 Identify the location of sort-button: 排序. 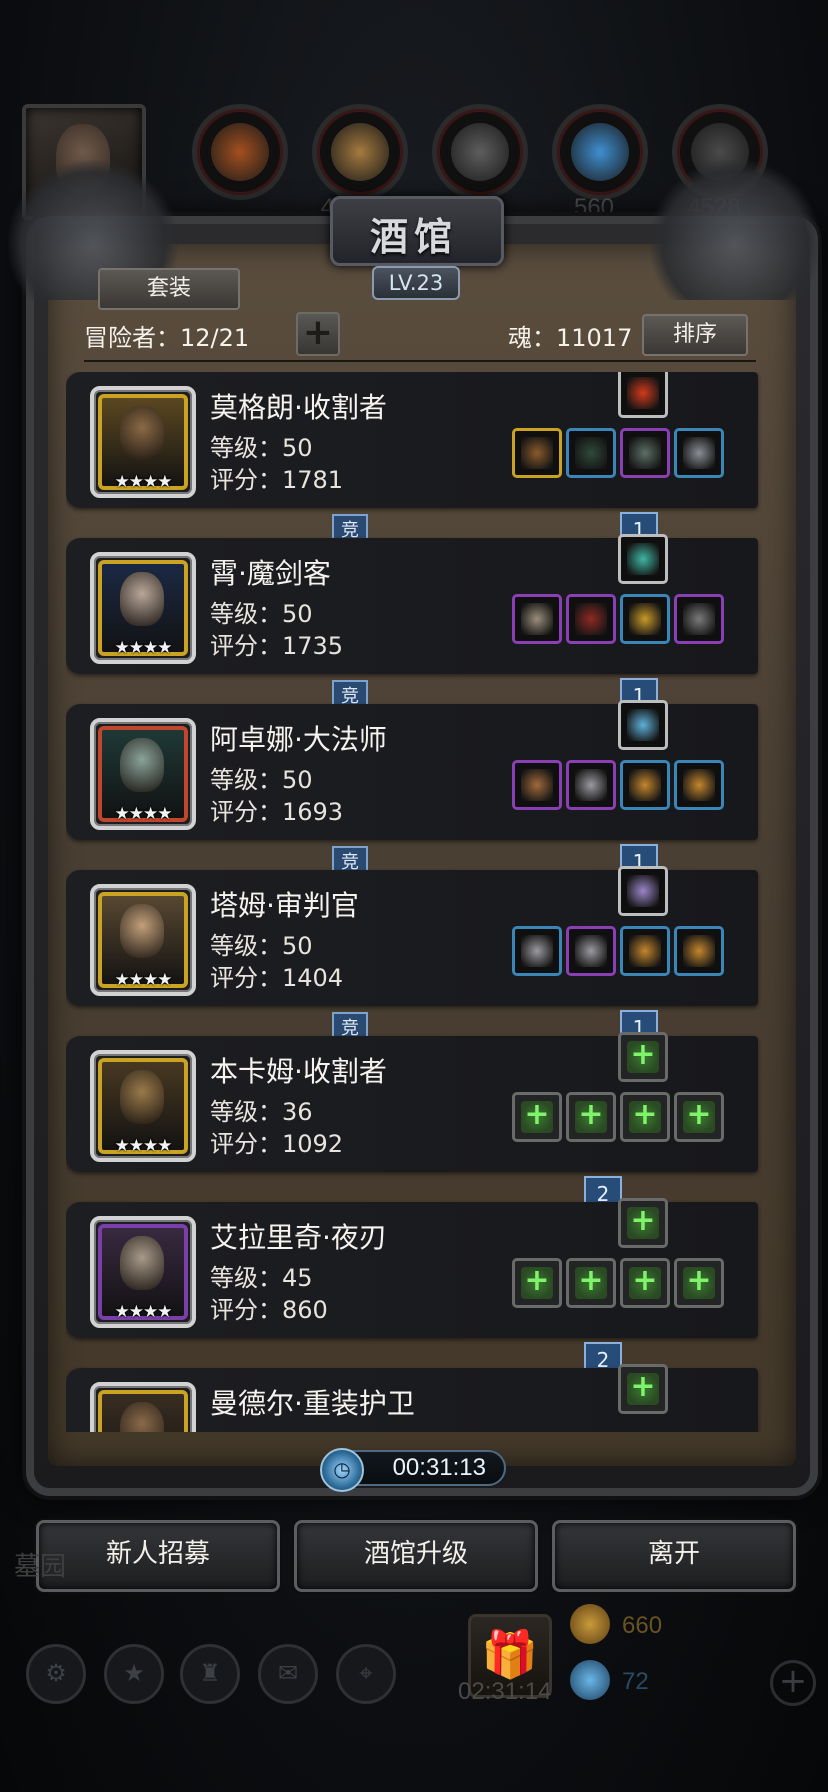
(695, 335).